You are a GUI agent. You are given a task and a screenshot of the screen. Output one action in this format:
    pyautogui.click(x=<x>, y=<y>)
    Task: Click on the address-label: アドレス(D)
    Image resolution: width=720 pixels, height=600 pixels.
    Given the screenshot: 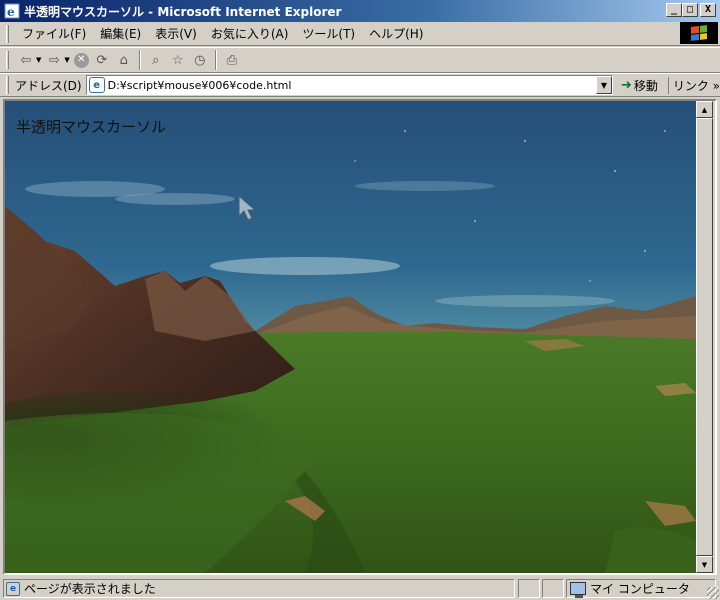 What is the action you would take?
    pyautogui.click(x=48, y=85)
    